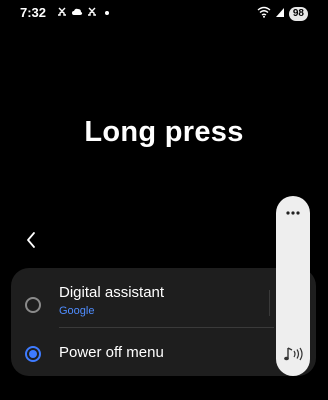 Image resolution: width=328 pixels, height=400 pixels. What do you see at coordinates (77, 12) in the screenshot?
I see `cloud-icon` at bounding box center [77, 12].